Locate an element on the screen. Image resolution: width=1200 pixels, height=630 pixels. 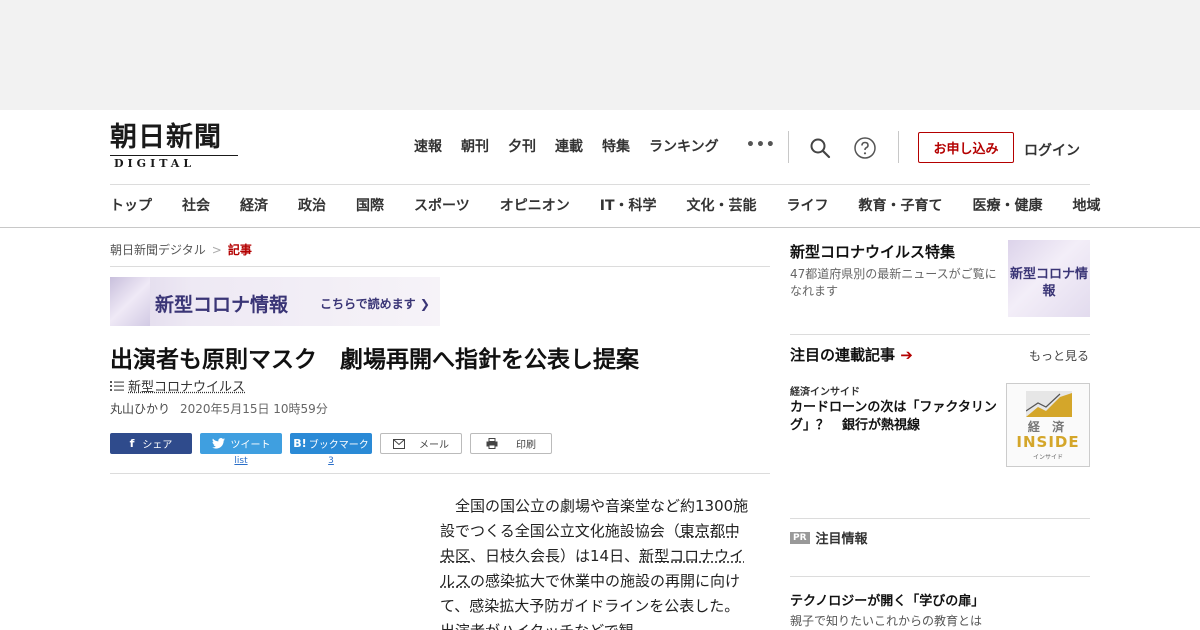
thumb-inside: INSIDE is located at coordinates (1048, 442).